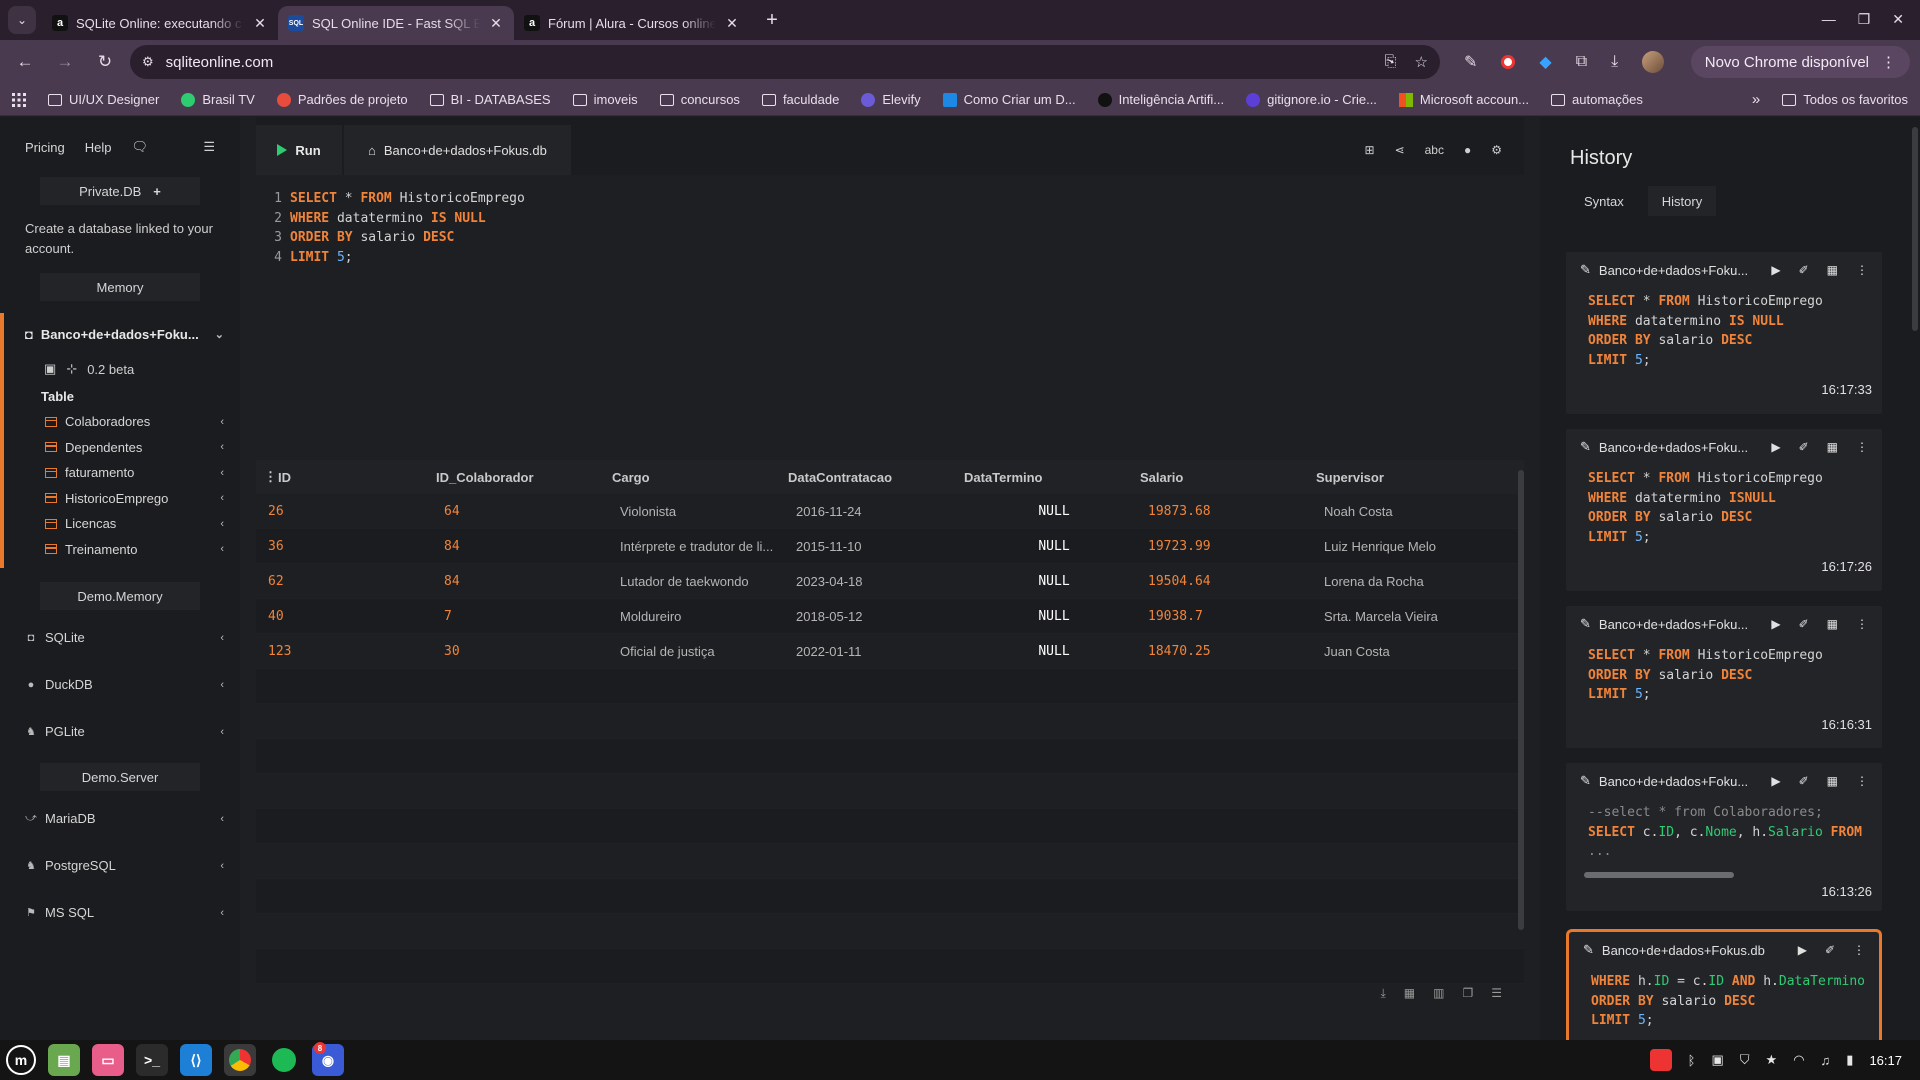  What do you see at coordinates (632, 23) in the screenshot?
I see `browser-tab-3: a Fórum | Alura - Cursos online ✕` at bounding box center [632, 23].